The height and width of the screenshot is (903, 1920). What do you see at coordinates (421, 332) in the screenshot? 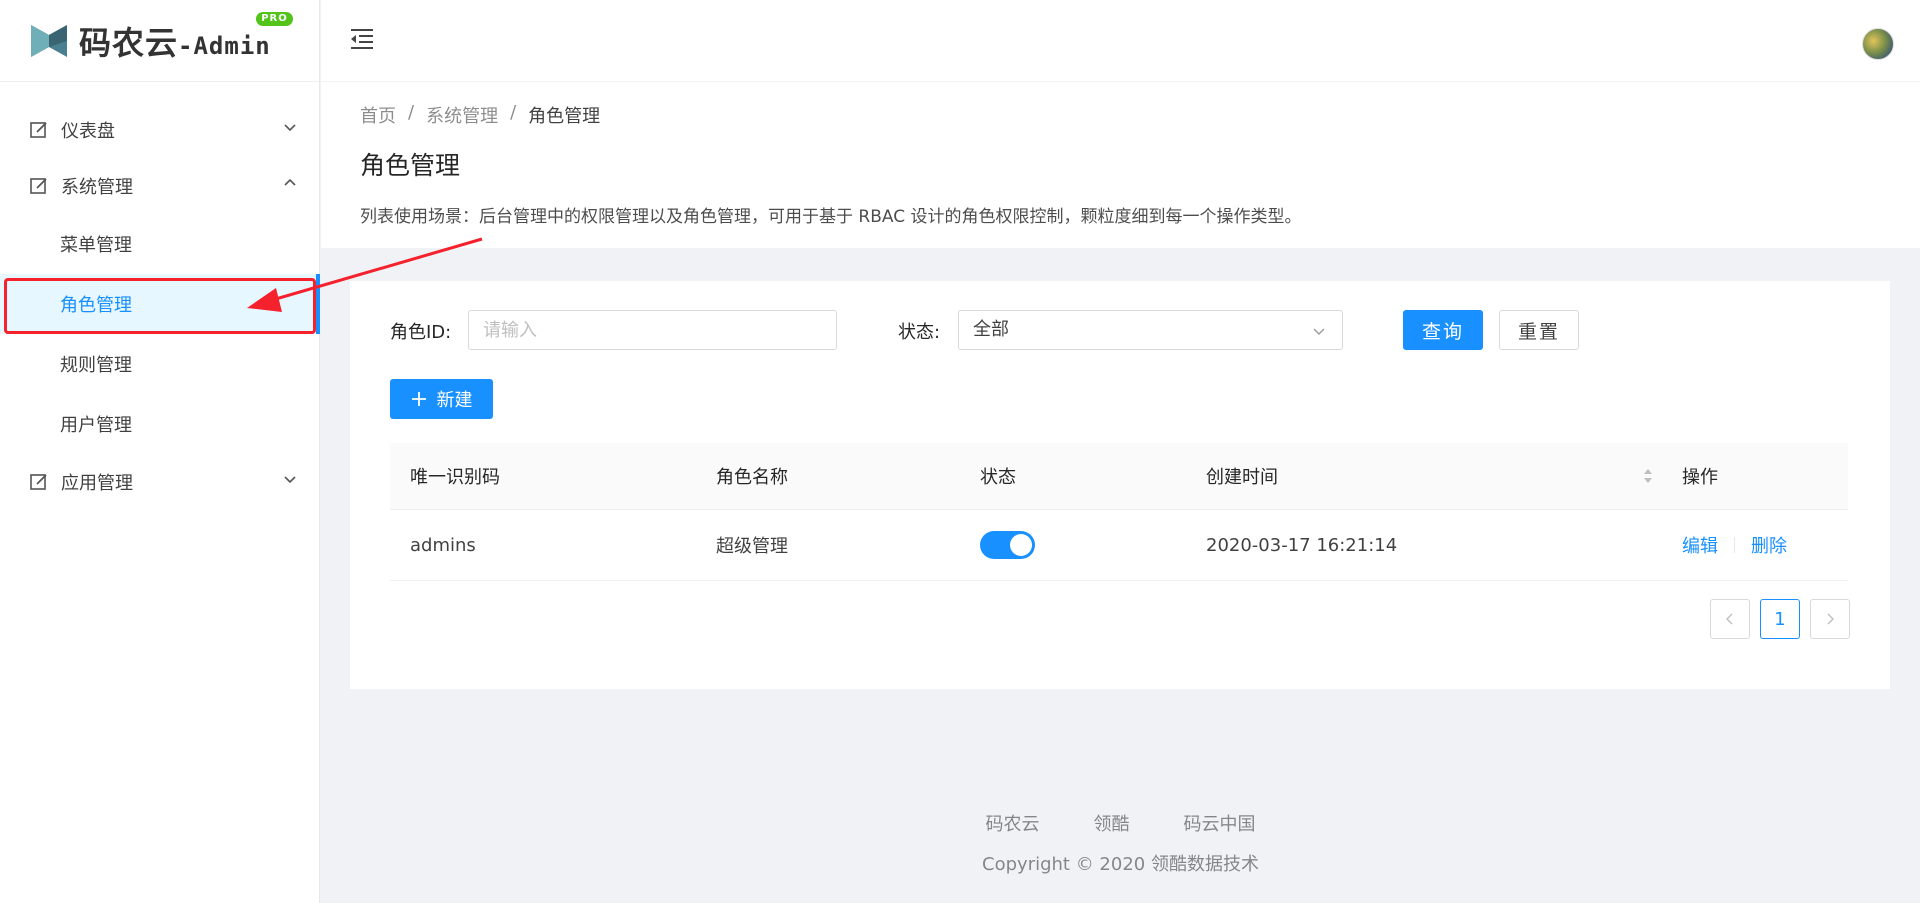
I see `role-id-label: 角色ID:` at bounding box center [421, 332].